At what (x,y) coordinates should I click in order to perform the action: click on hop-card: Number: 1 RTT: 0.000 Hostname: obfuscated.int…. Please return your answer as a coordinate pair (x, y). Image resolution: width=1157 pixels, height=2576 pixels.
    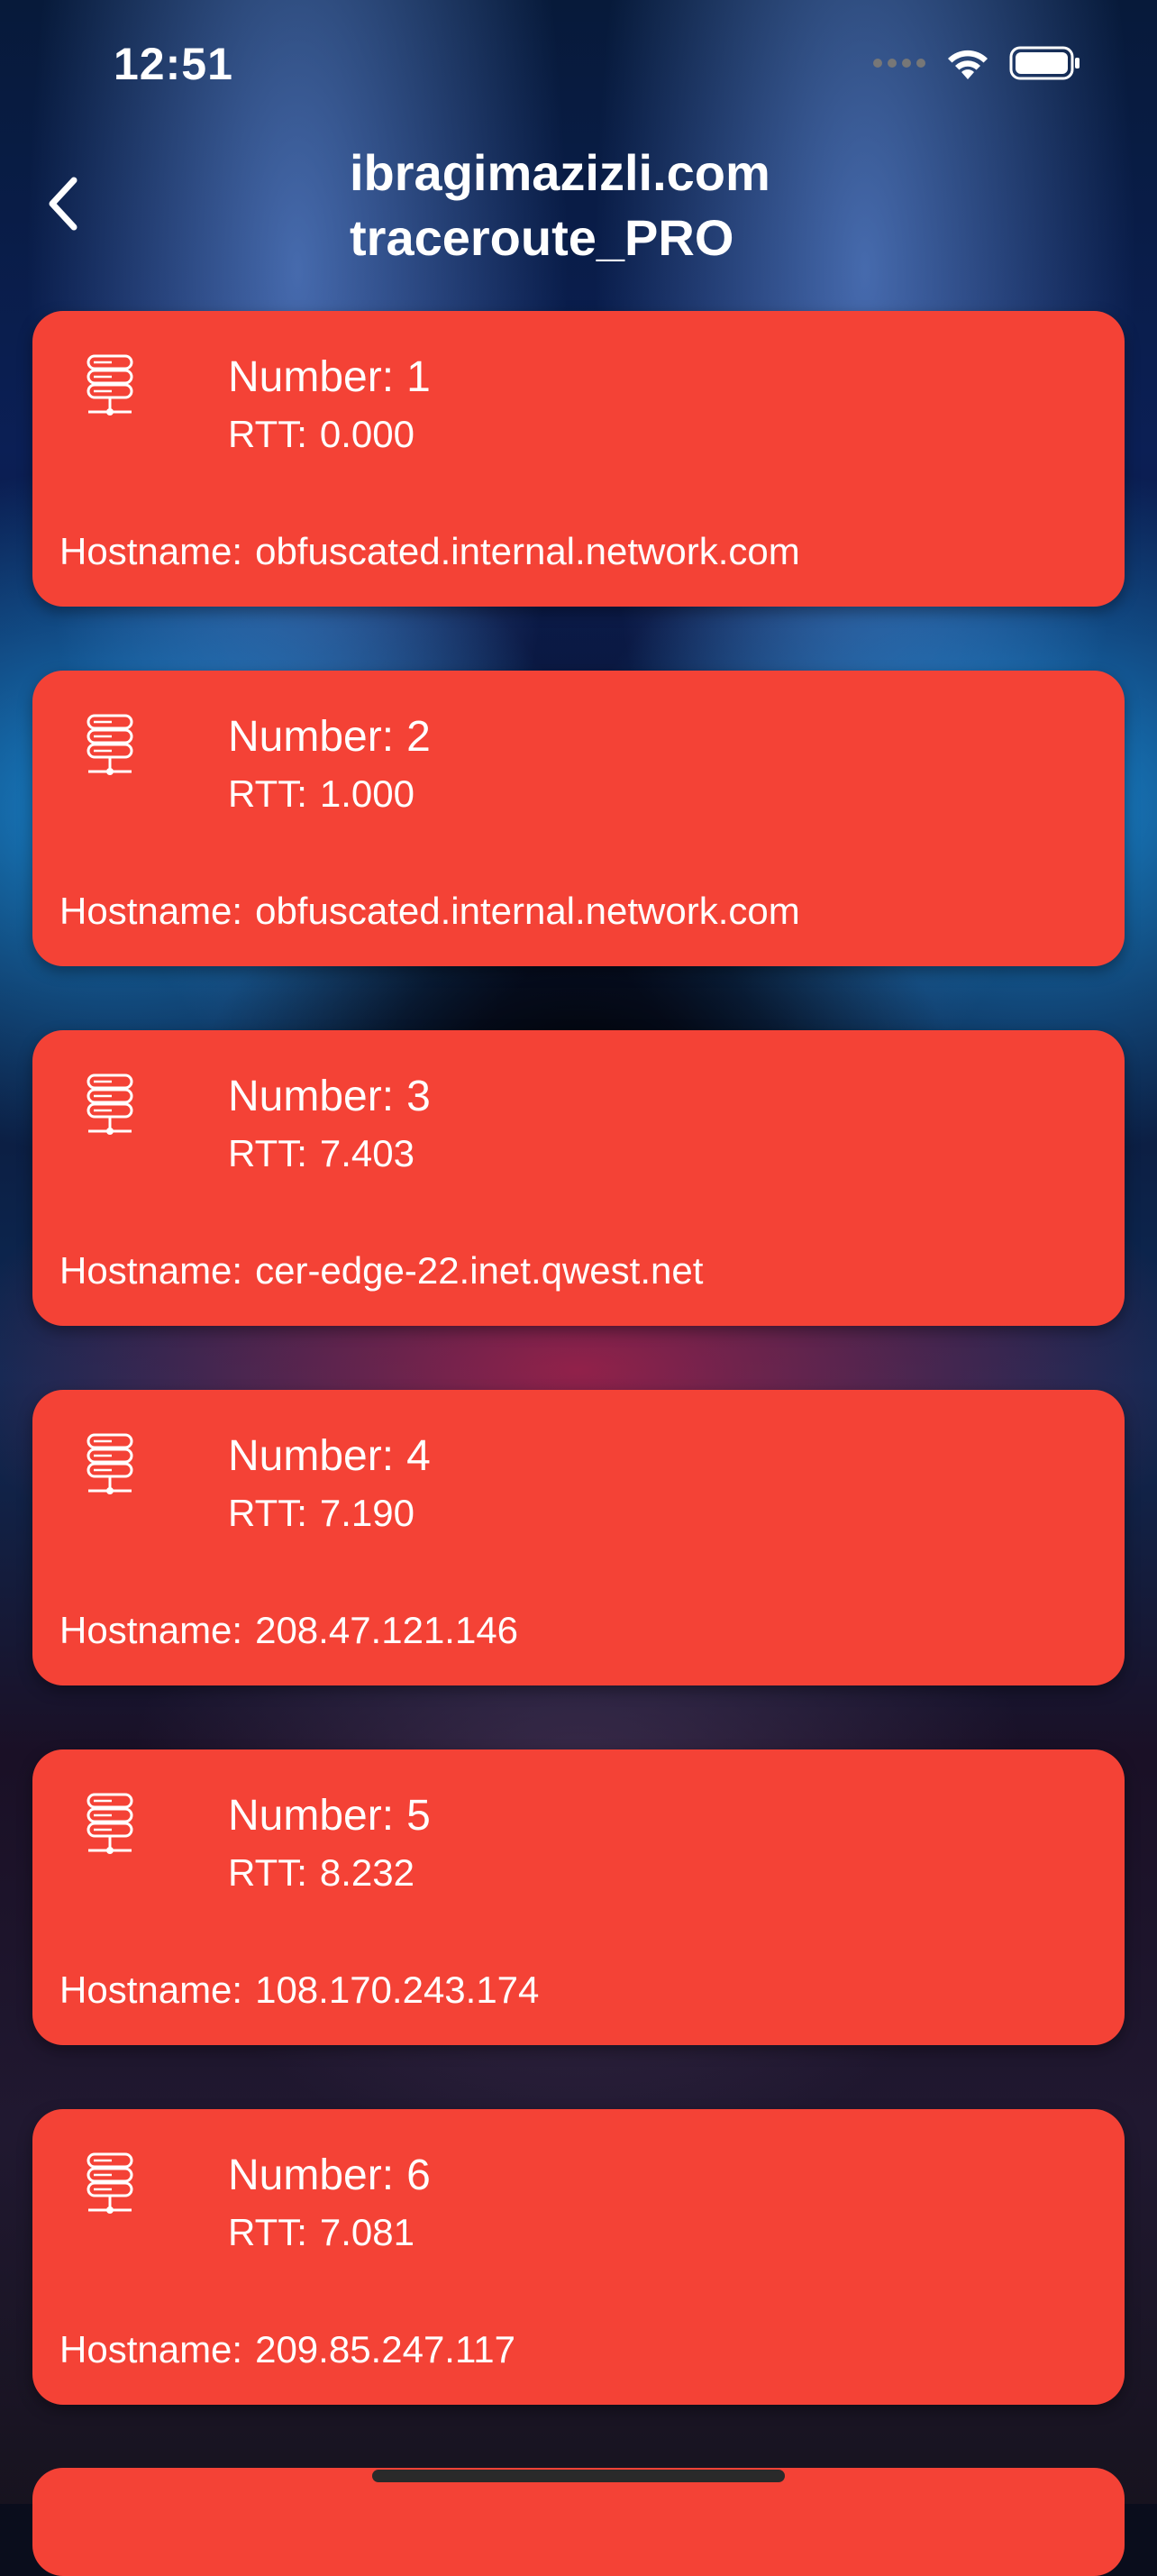
    Looking at the image, I should click on (578, 459).